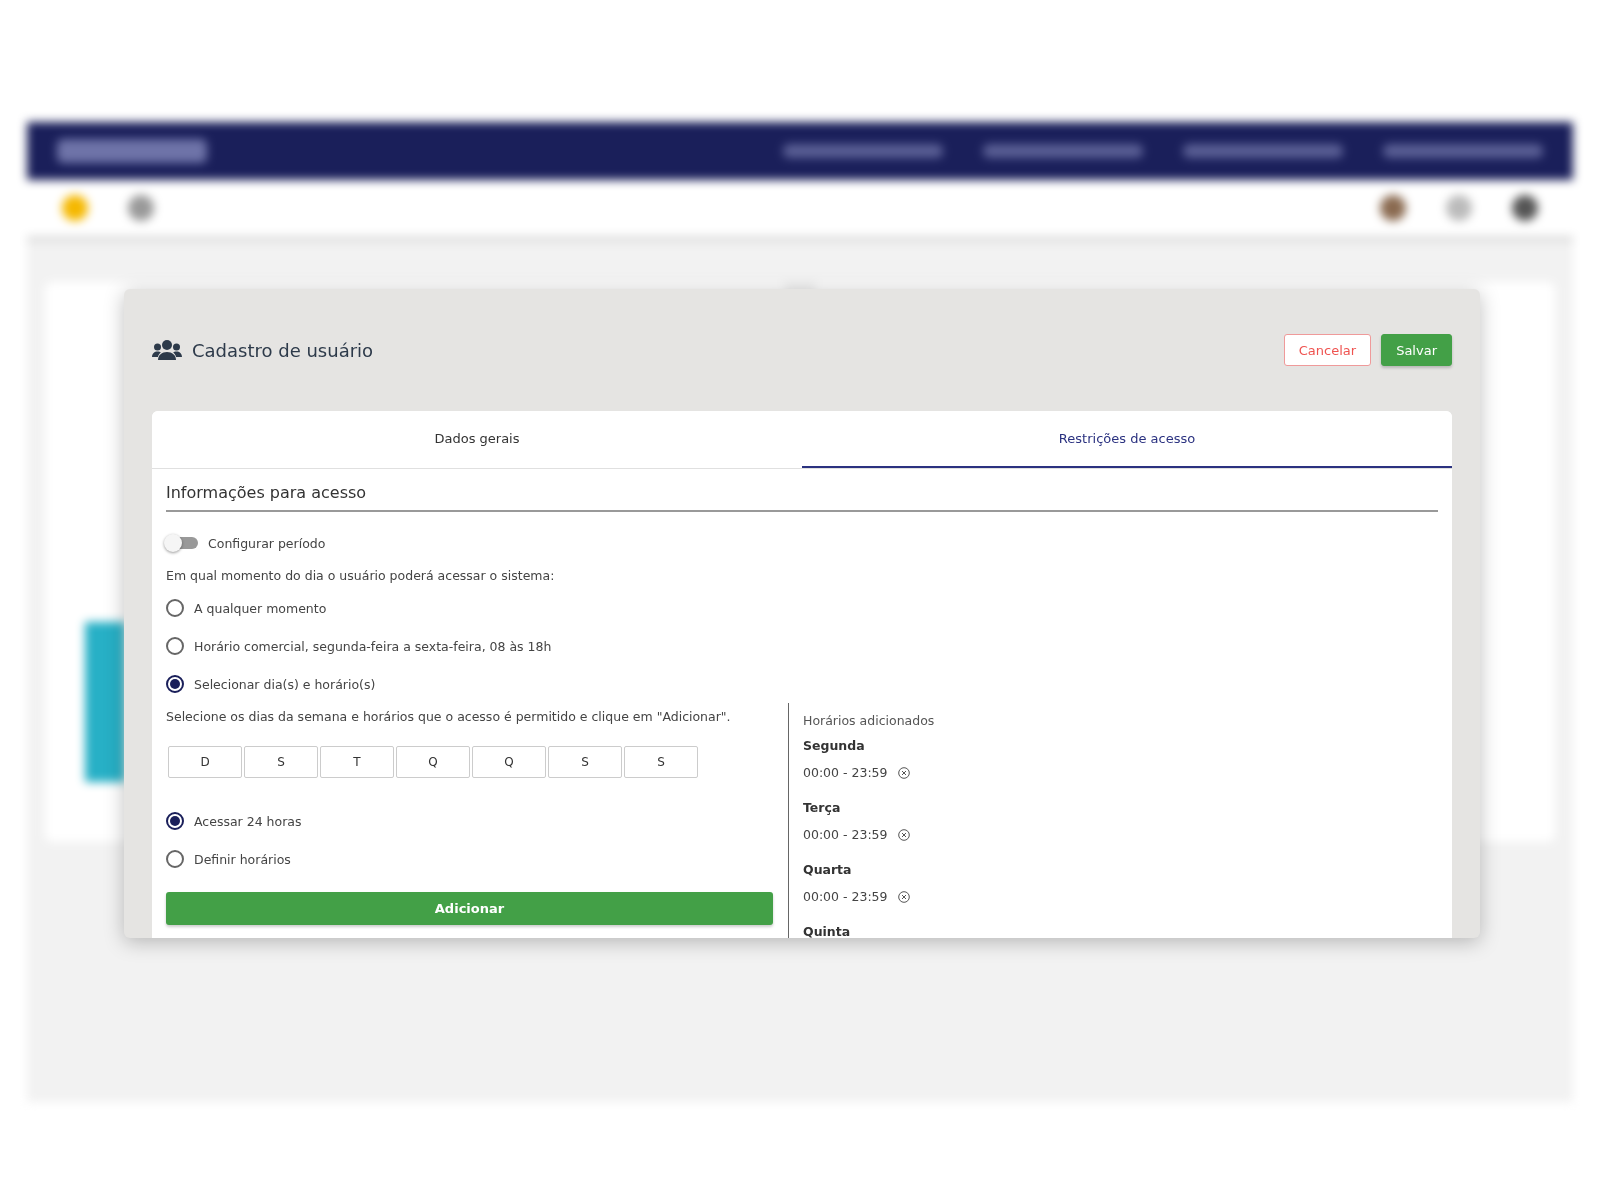  Describe the element at coordinates (449, 717) in the screenshot. I see `instructions-text: Selecione os dias da semana e horários que o acesso é permitido e clique em "Adicionar".` at that location.